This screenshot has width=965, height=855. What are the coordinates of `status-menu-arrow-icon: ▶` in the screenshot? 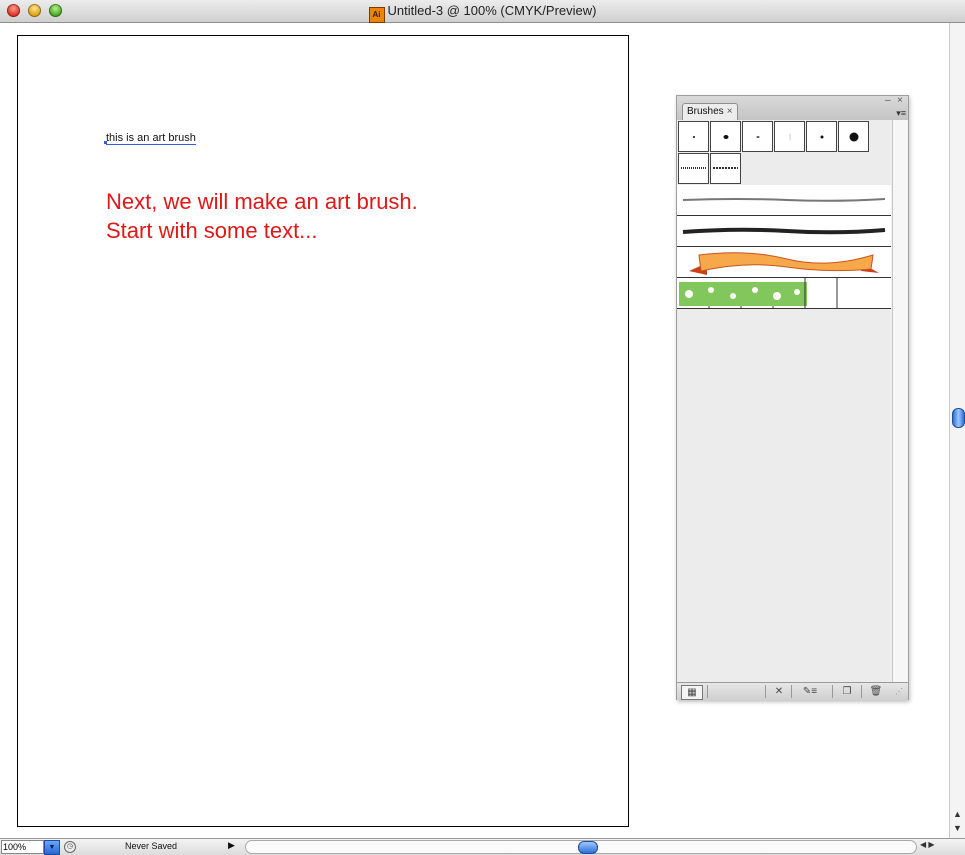 It's located at (231, 845).